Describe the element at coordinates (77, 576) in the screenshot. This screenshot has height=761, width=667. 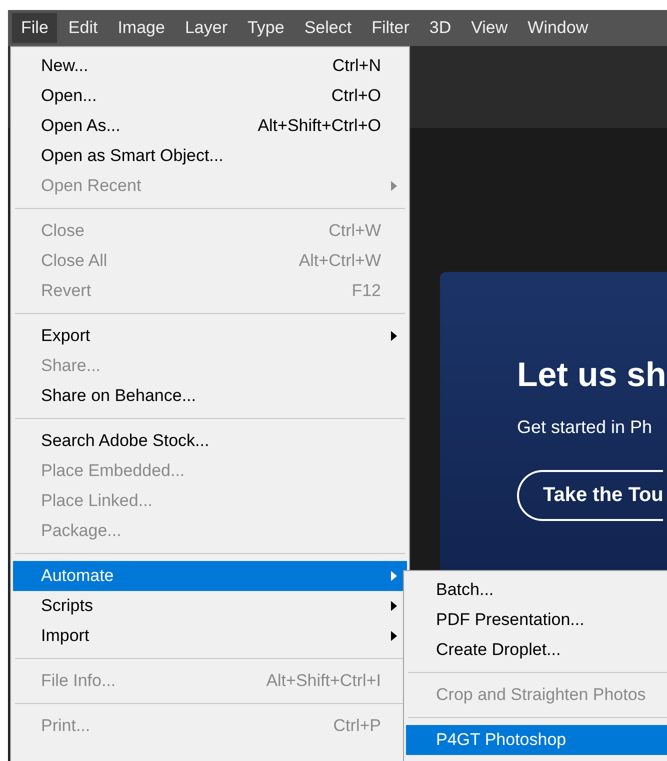
I see `menu-item-label: Automate` at that location.